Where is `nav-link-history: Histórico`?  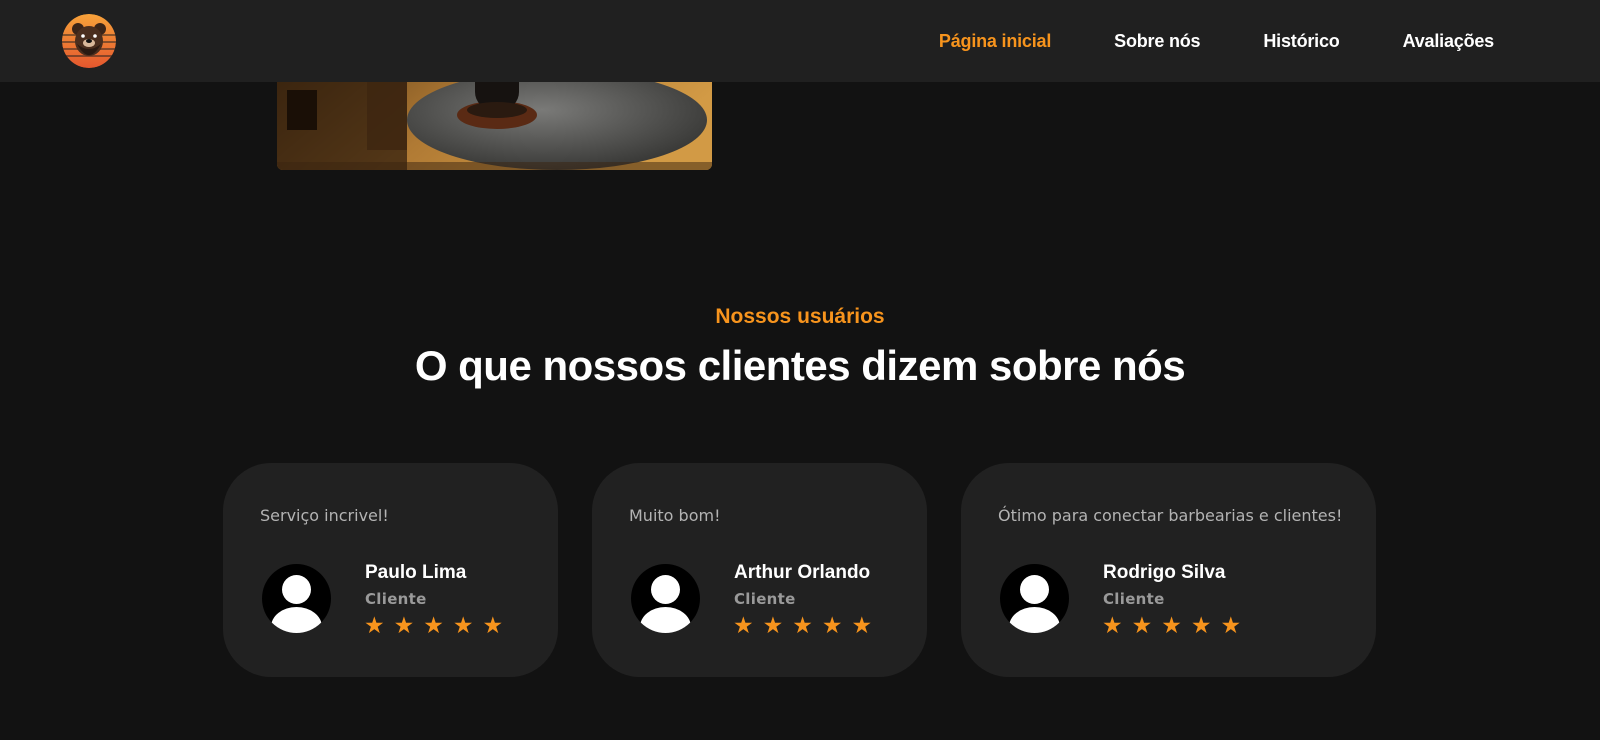 nav-link-history: Histórico is located at coordinates (1301, 41).